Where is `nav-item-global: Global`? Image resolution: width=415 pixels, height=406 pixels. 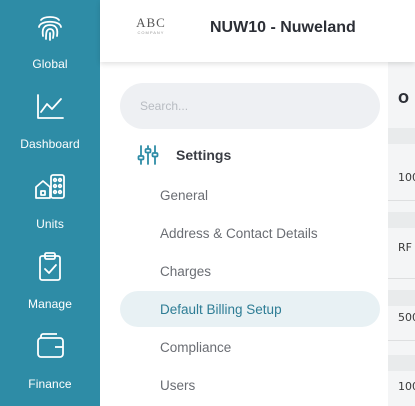
nav-item-global: Global is located at coordinates (50, 44).